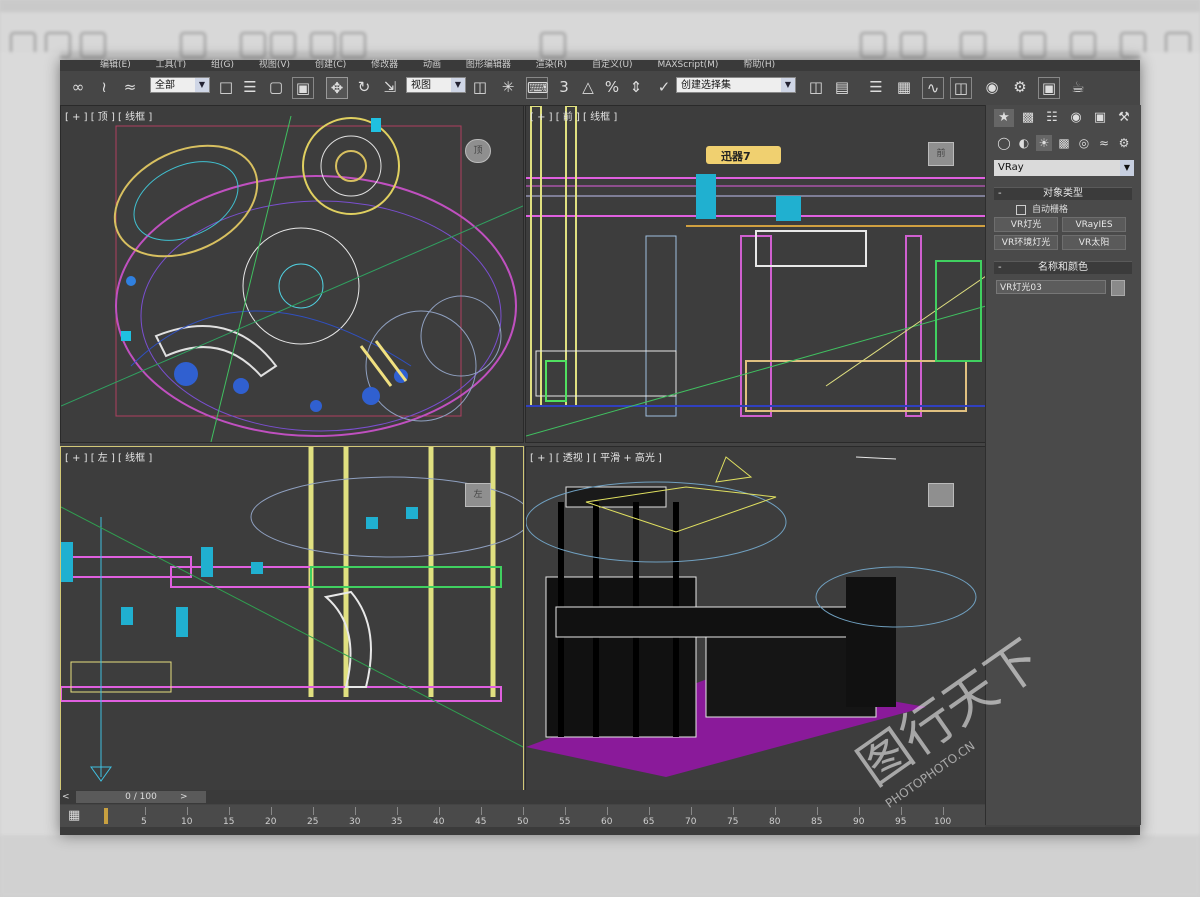 This screenshot has width=1200, height=897. Describe the element at coordinates (816, 87) in the screenshot. I see `mirror-icon: ◫` at that location.